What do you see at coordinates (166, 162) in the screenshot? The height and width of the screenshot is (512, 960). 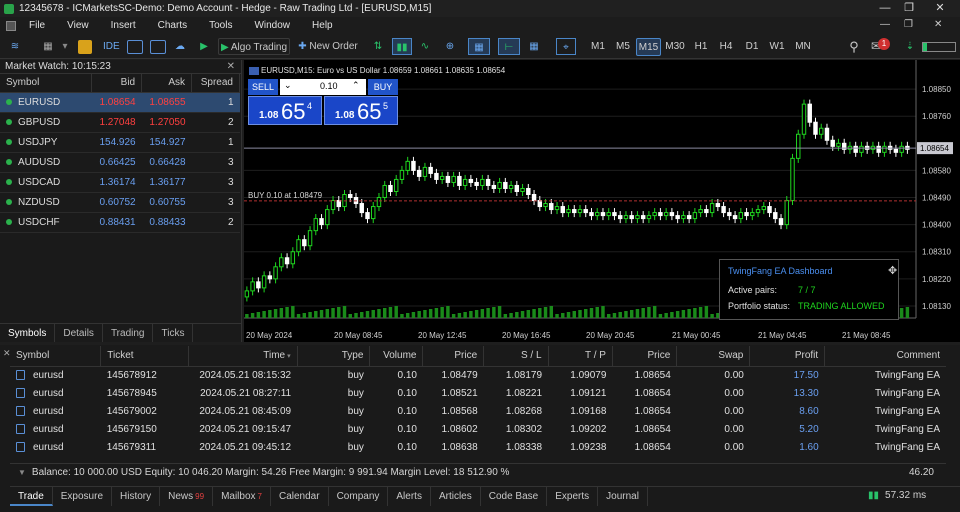 I see `row-ask: 0.66428` at bounding box center [166, 162].